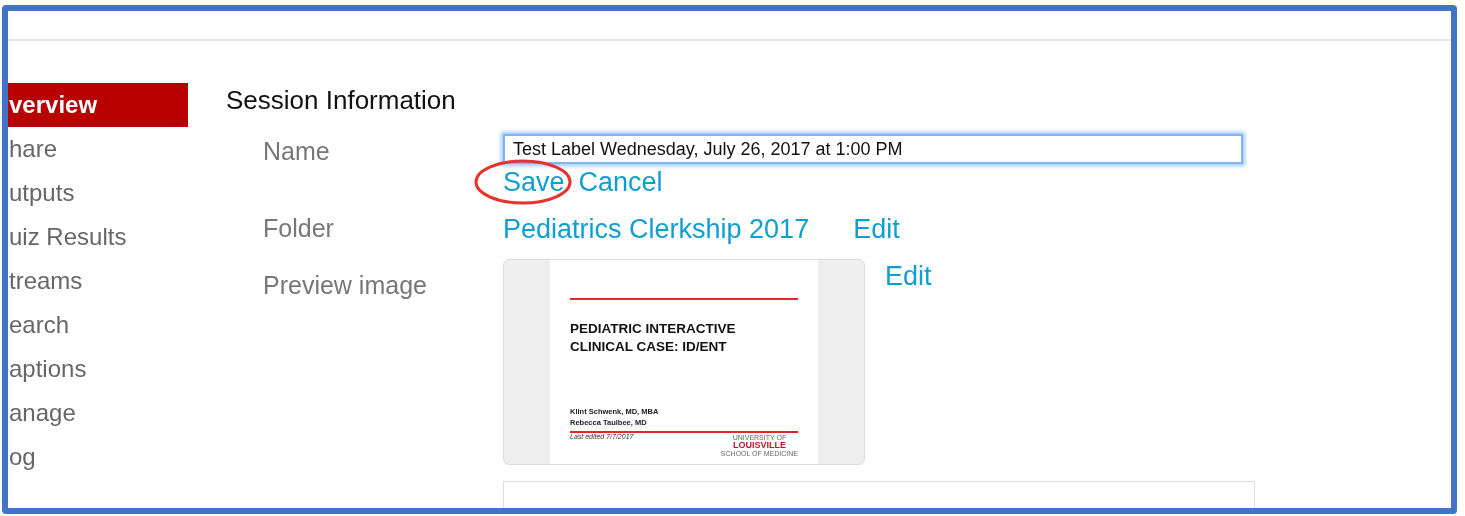  What do you see at coordinates (98, 369) in the screenshot?
I see `sidebar-item: aptions` at bounding box center [98, 369].